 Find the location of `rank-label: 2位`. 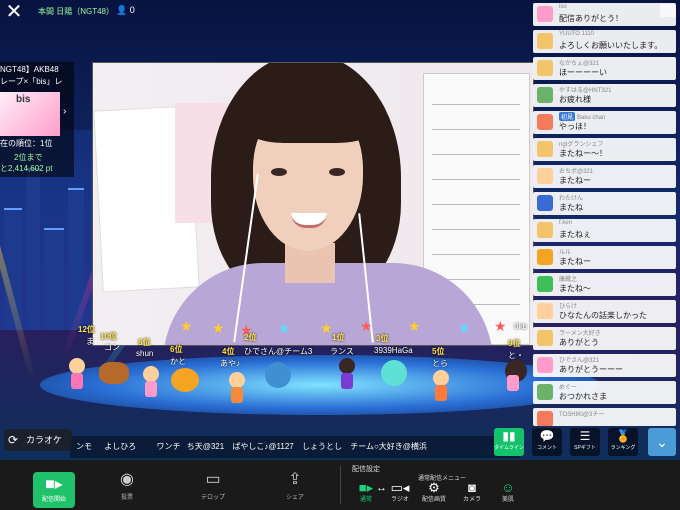

rank-label: 2位 is located at coordinates (250, 337).